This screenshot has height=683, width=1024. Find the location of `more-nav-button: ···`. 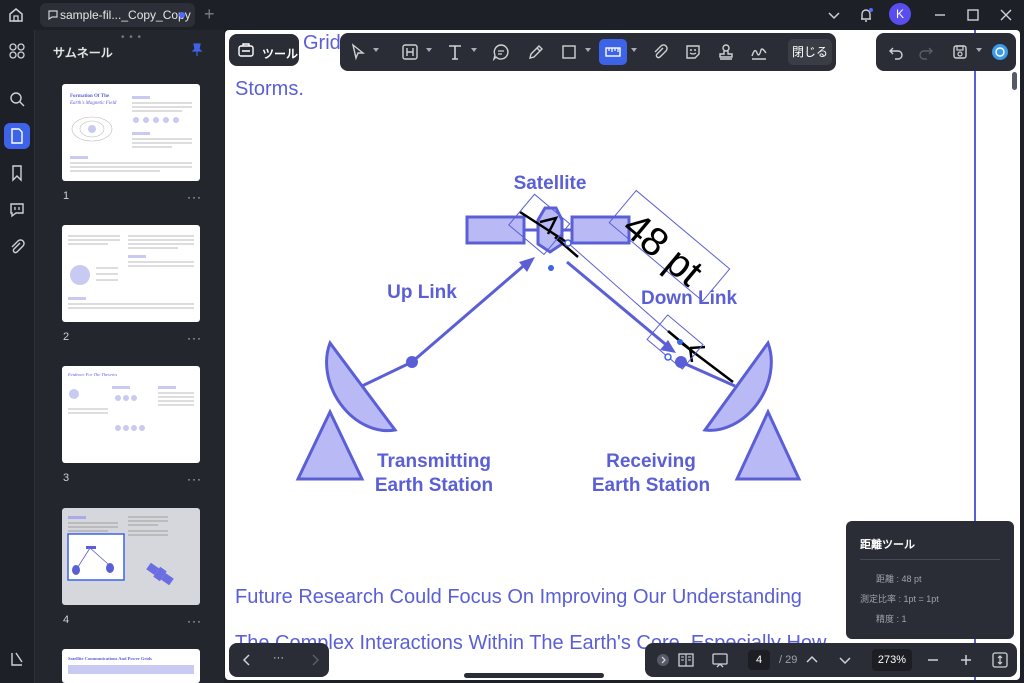

more-nav-button: ··· is located at coordinates (278, 658).